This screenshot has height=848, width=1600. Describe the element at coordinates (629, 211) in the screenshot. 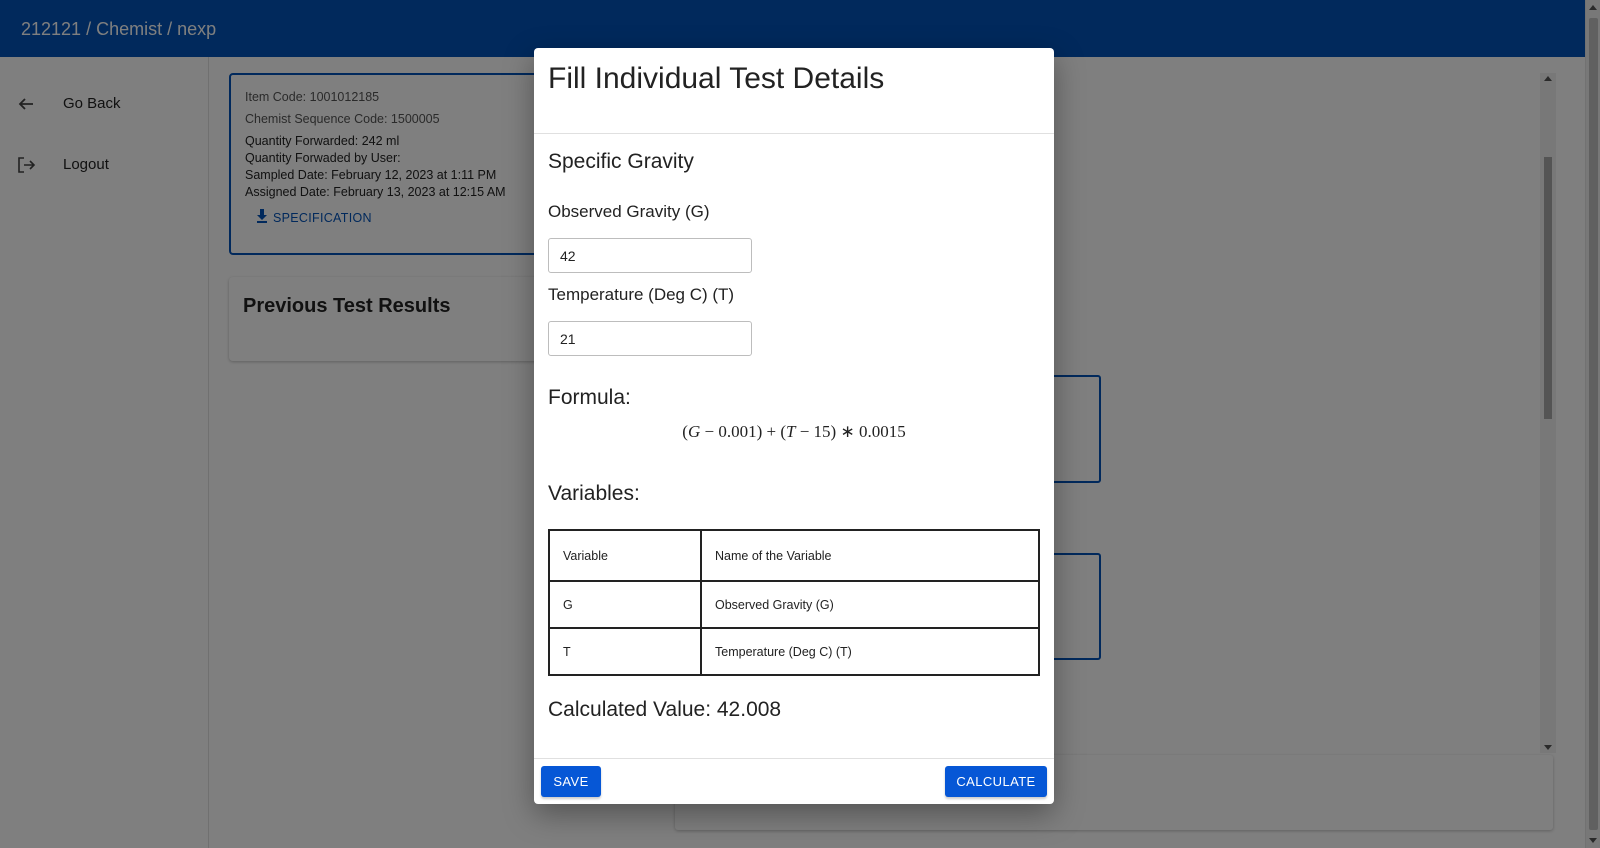

I see `observed-gravity-label: Observed Gravity (G)` at that location.